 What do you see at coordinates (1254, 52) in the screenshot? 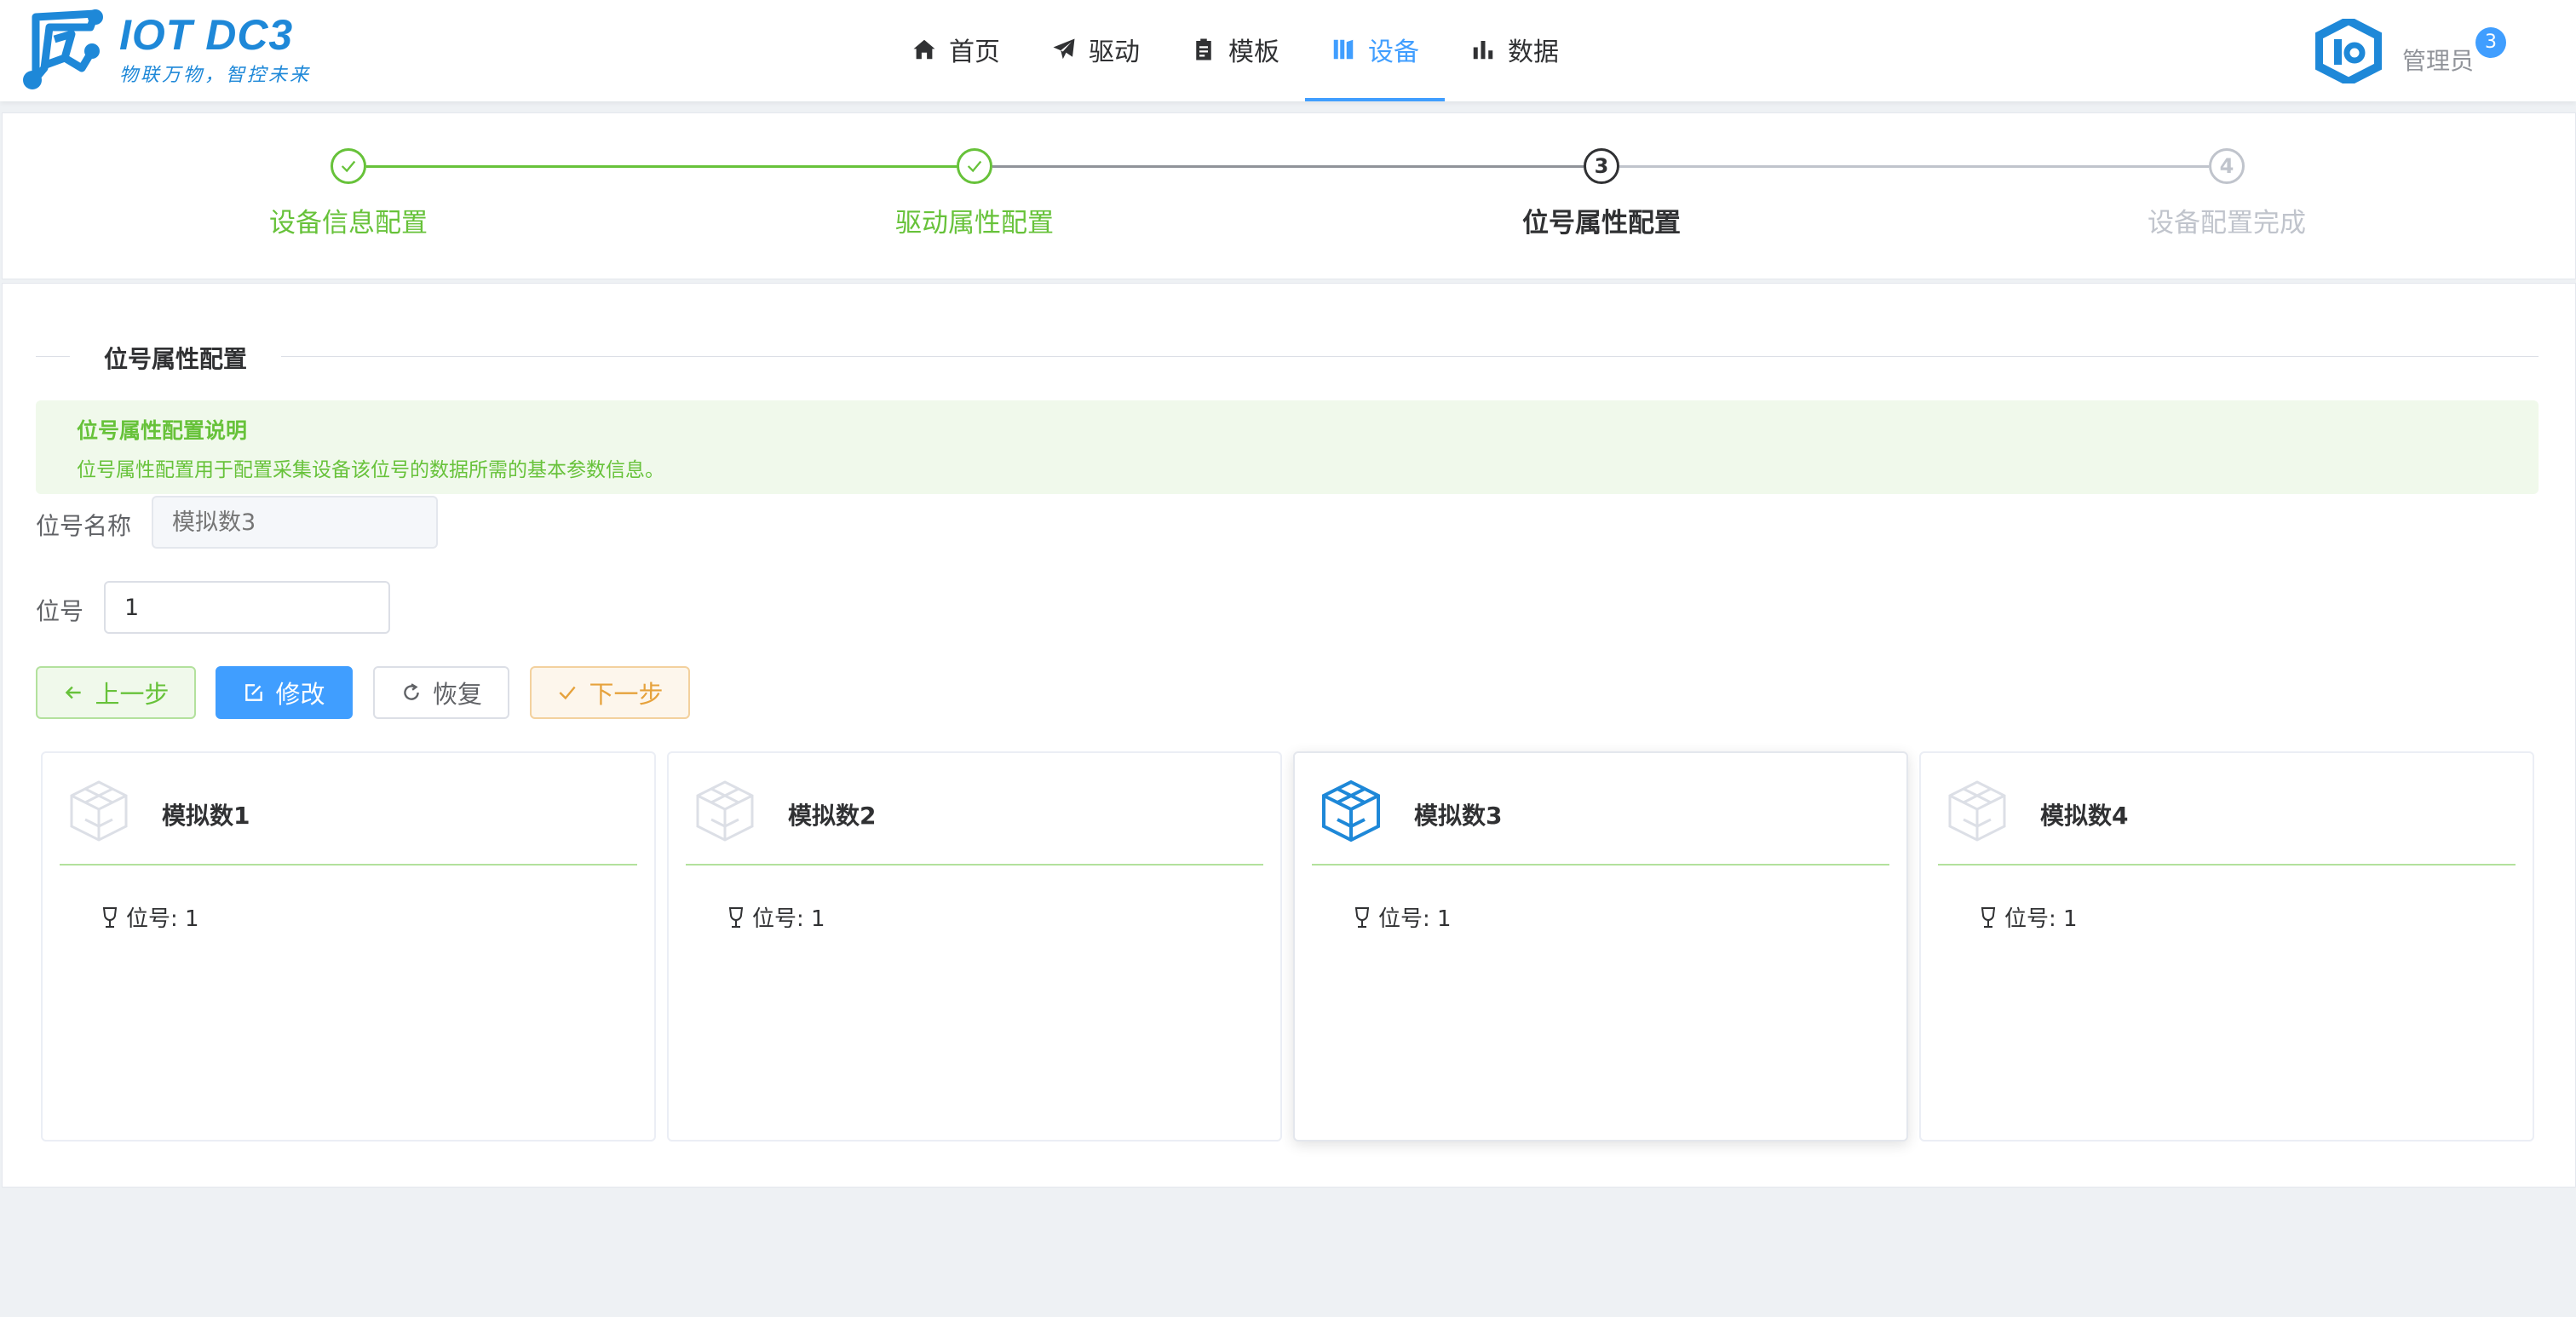
I see `nav-template-label: 模板` at bounding box center [1254, 52].